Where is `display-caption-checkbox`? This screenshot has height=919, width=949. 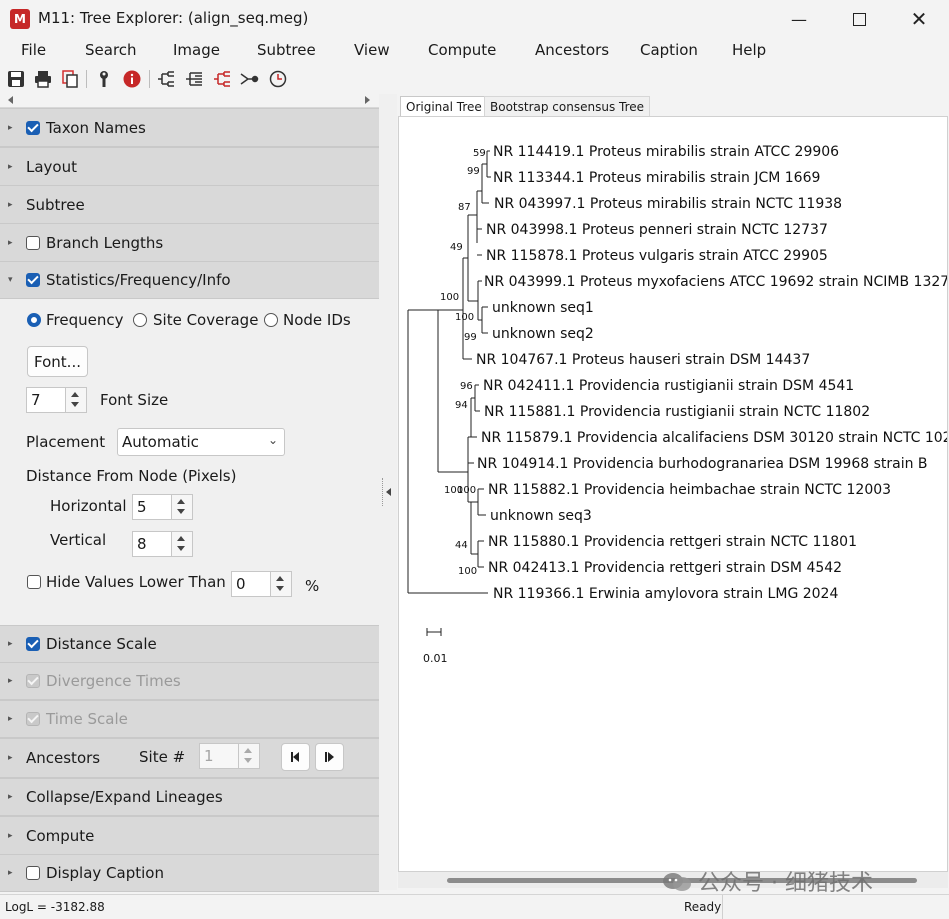
display-caption-checkbox is located at coordinates (33, 873).